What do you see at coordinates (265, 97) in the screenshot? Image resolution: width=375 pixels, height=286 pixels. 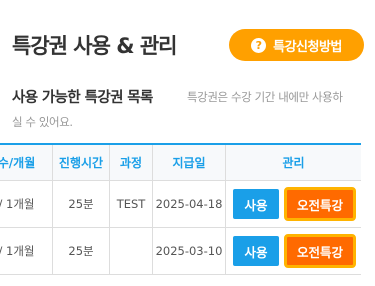 I see `usage-note: 특강권은 수강 기간 내에만 사용하` at bounding box center [265, 97].